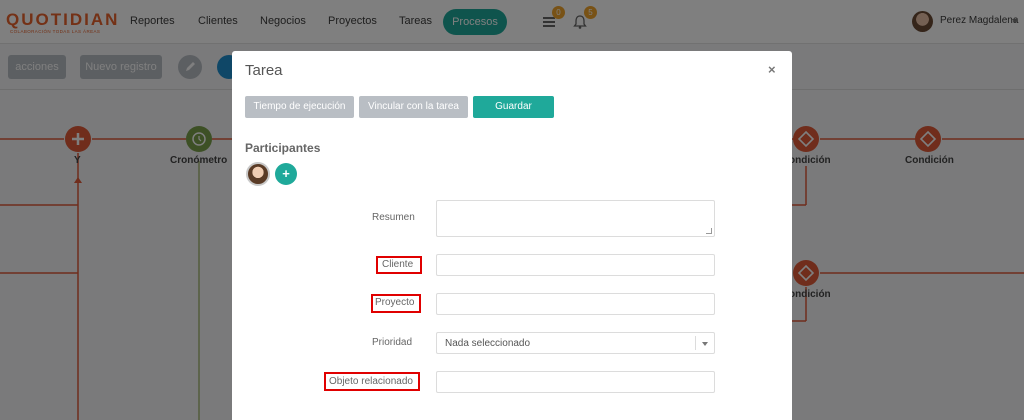 The width and height of the screenshot is (1024, 420). Describe the element at coordinates (395, 302) in the screenshot. I see `project-label: Proyecto` at that location.